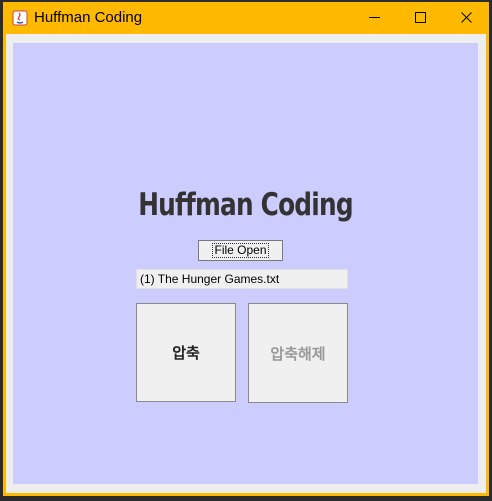 The image size is (492, 501). I want to click on close-button, so click(466, 17).